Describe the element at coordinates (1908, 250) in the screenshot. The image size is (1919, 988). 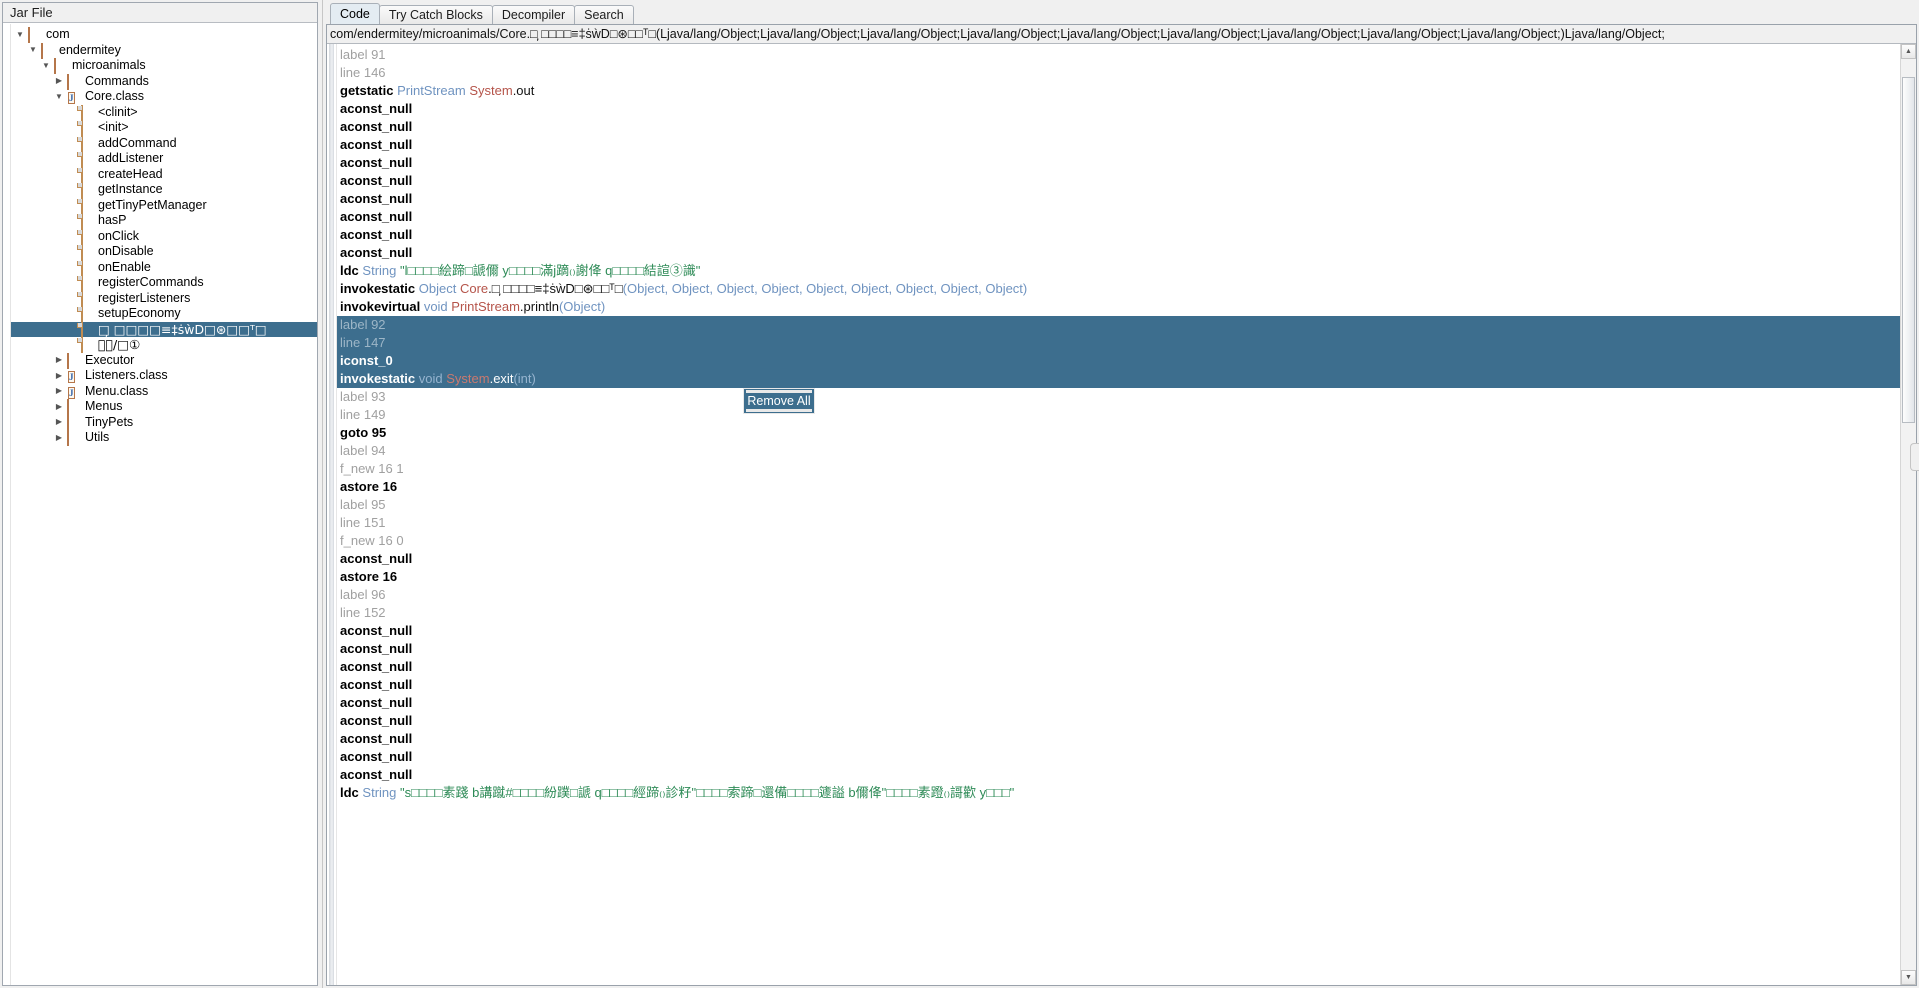
I see `scrollbar-thumb` at that location.